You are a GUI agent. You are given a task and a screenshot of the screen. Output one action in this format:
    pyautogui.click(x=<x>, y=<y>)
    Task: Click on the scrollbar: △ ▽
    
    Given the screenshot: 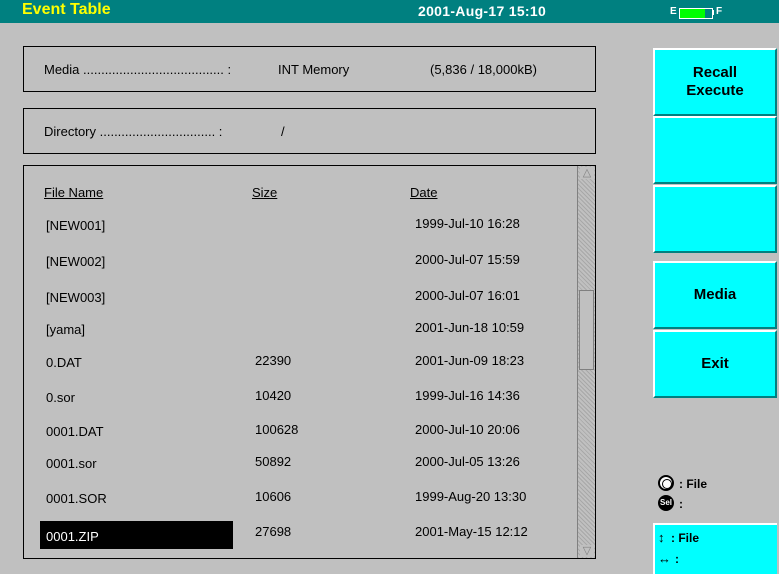 What is the action you would take?
    pyautogui.click(x=586, y=362)
    